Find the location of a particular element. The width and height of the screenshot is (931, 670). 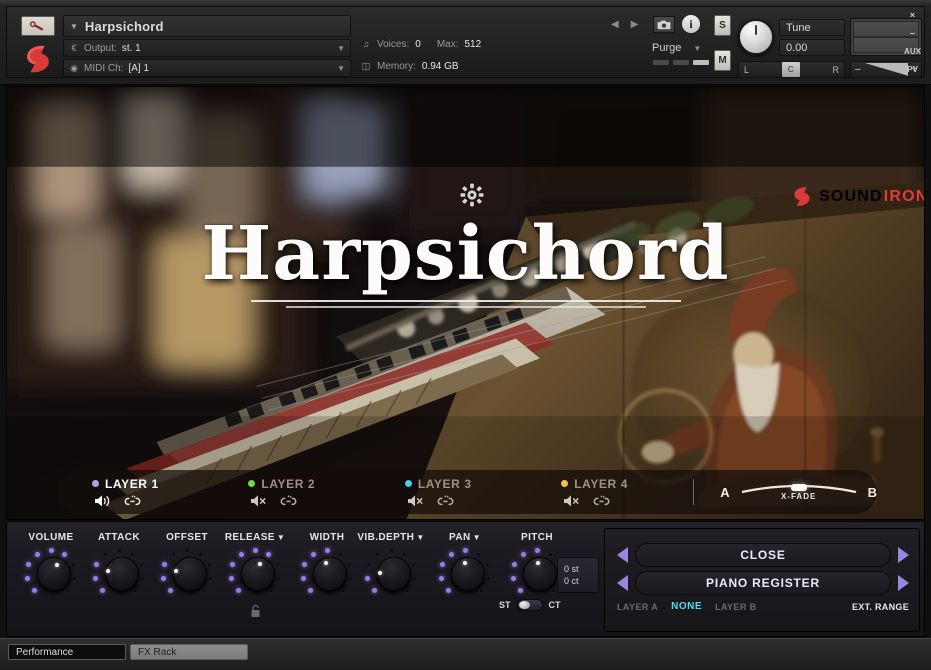

layer-a-label: LAYER A is located at coordinates (637, 607).